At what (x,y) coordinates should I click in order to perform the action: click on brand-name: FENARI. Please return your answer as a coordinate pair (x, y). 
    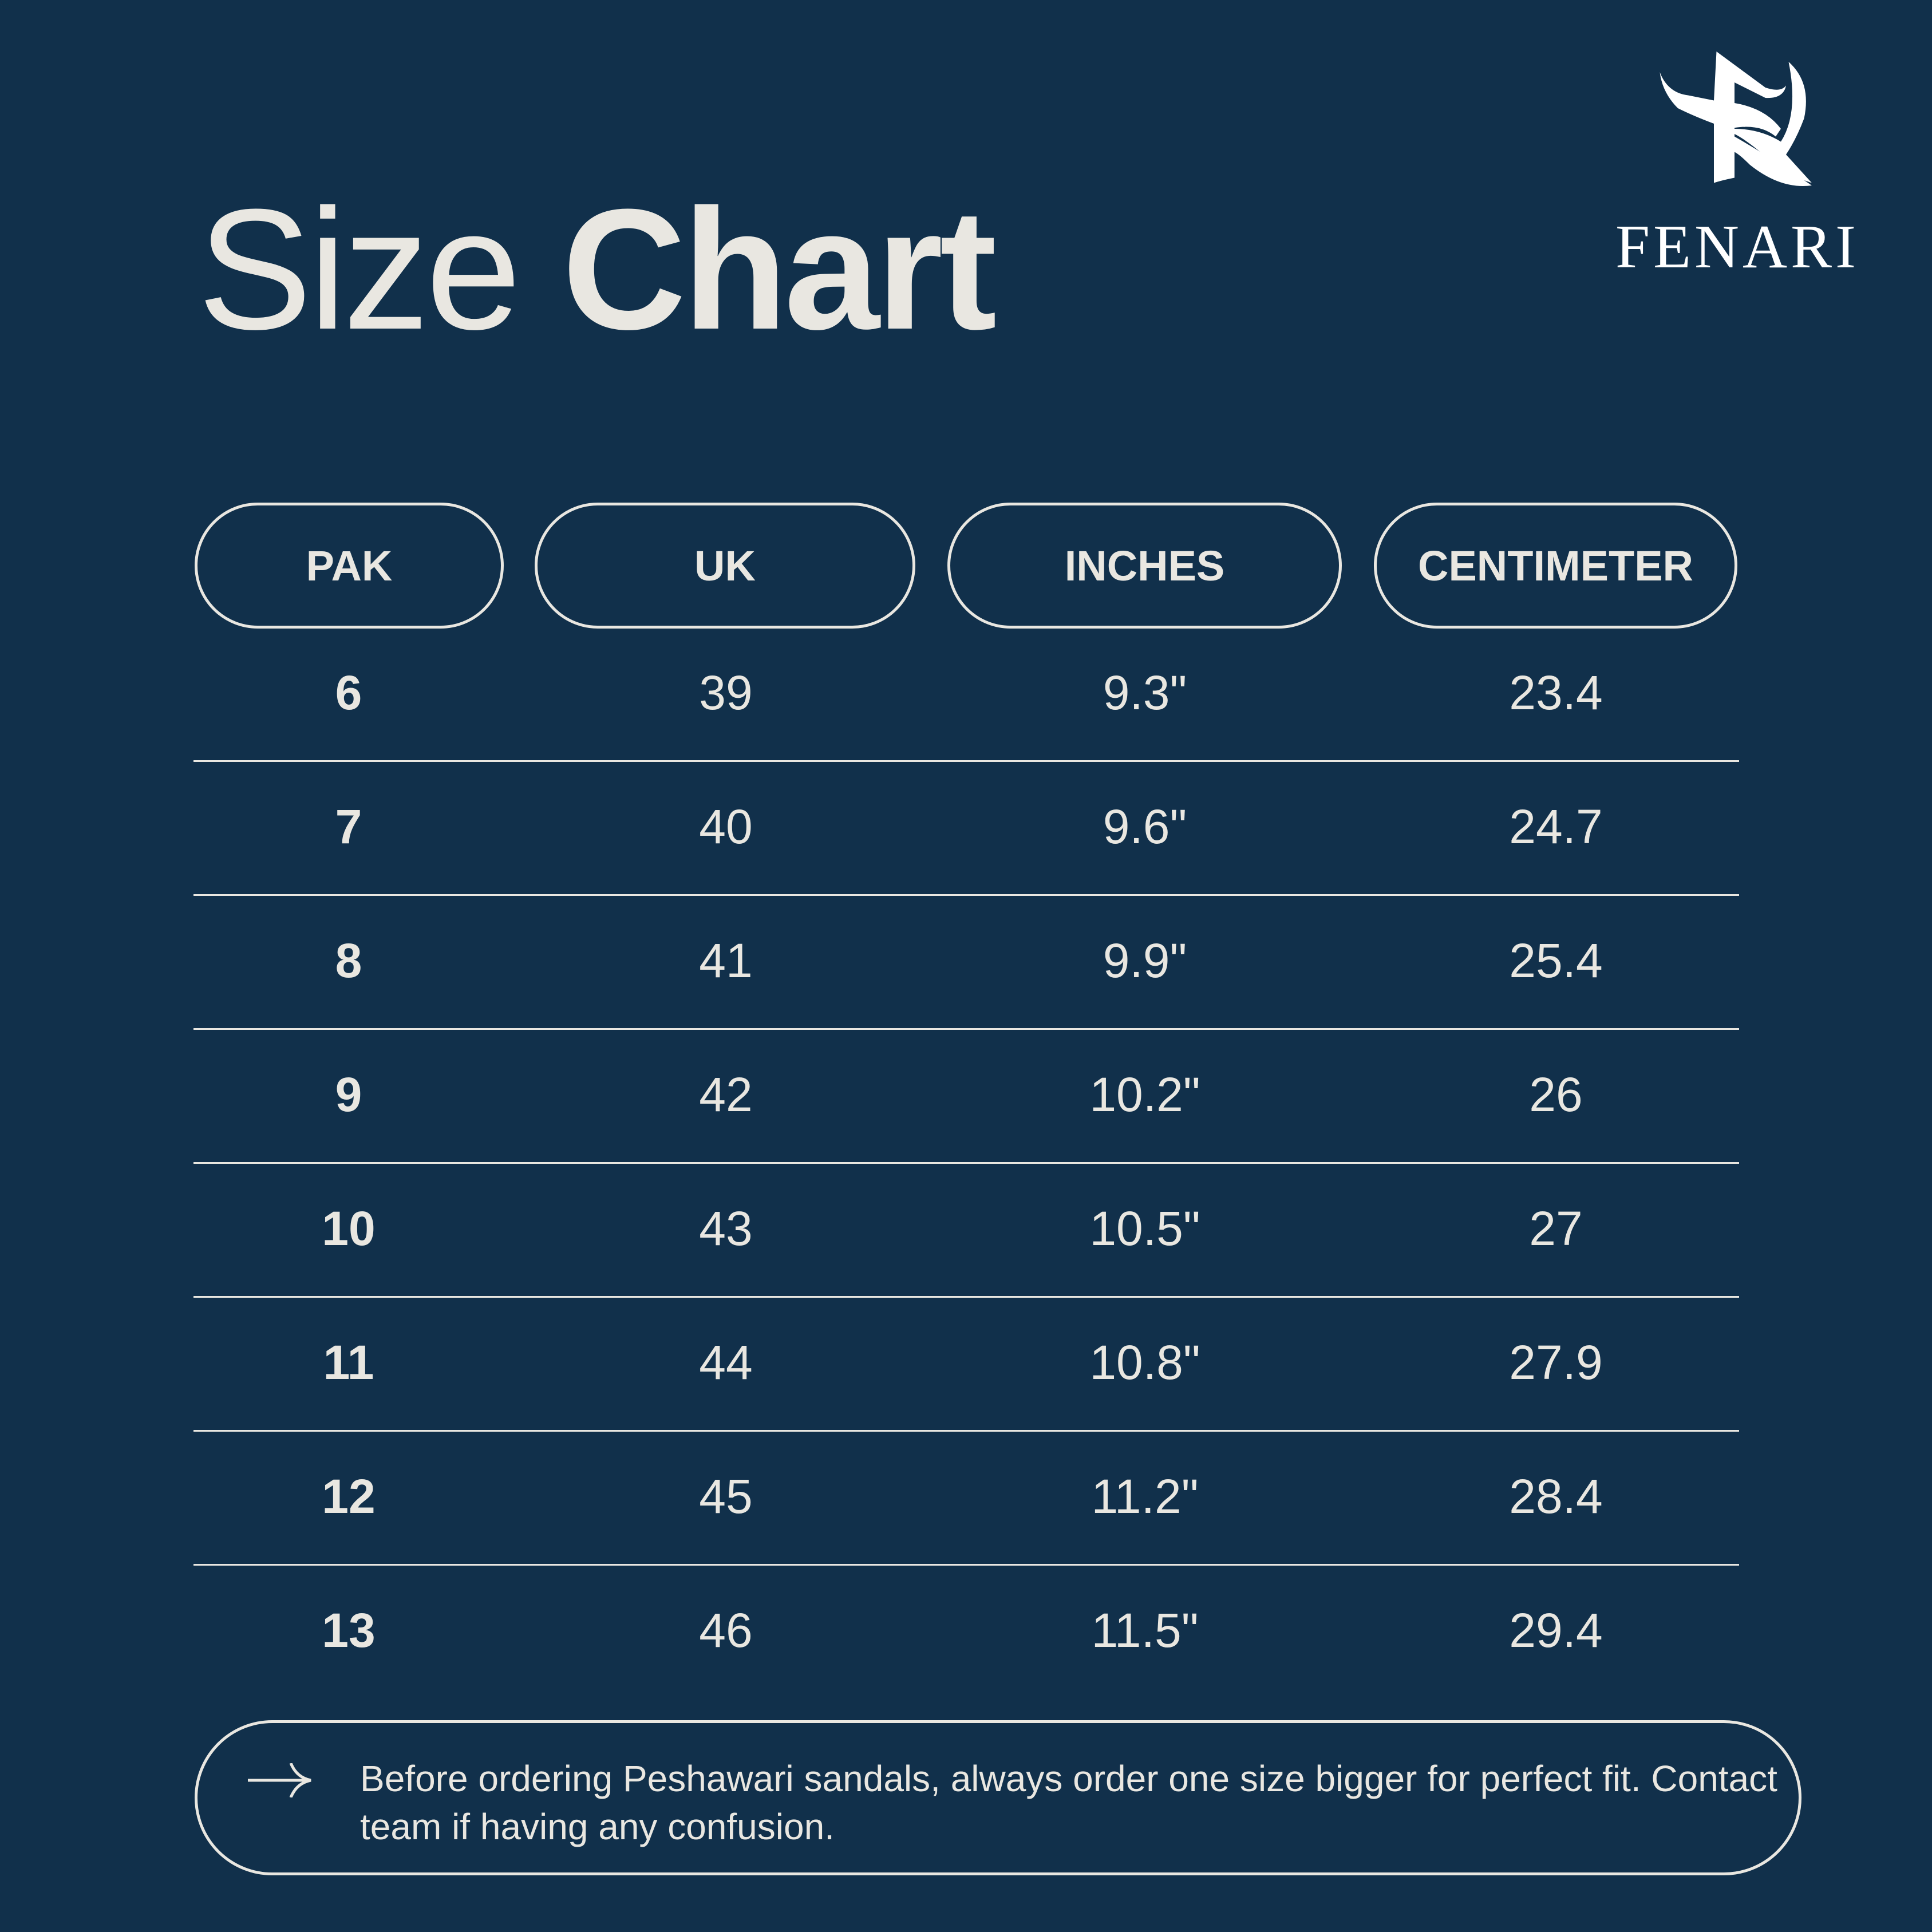
    Looking at the image, I should click on (1737, 247).